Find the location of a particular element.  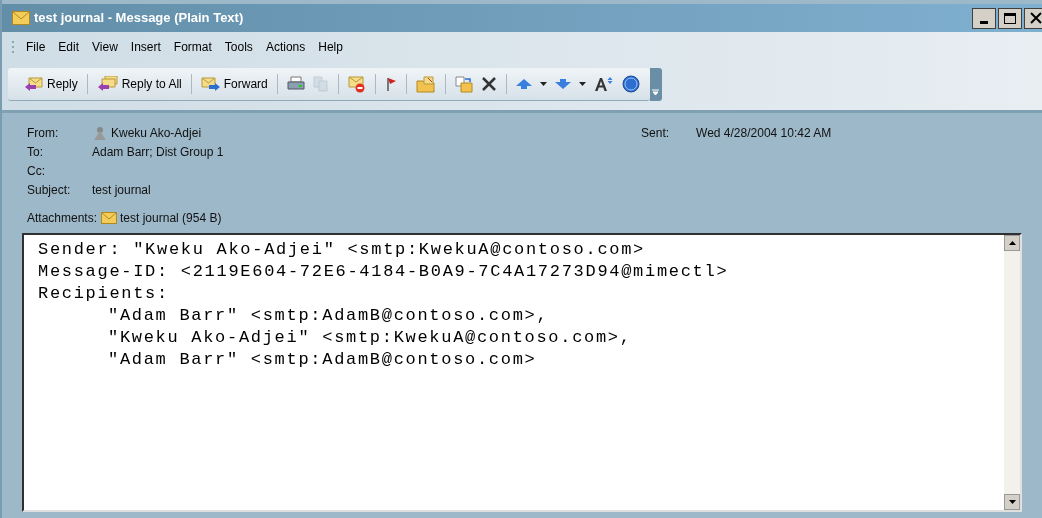

maximize-button is located at coordinates (1010, 18).